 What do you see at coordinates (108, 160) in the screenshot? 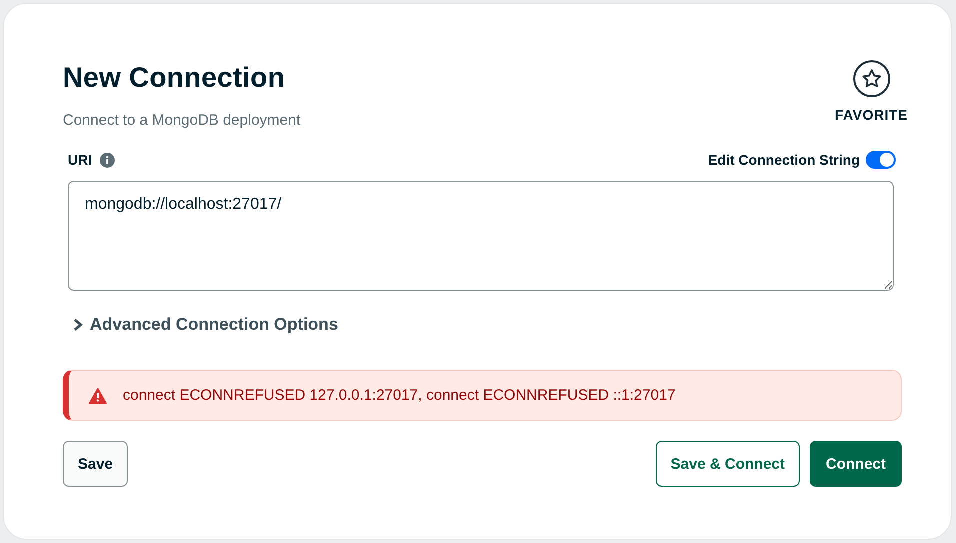
I see `info-icon` at bounding box center [108, 160].